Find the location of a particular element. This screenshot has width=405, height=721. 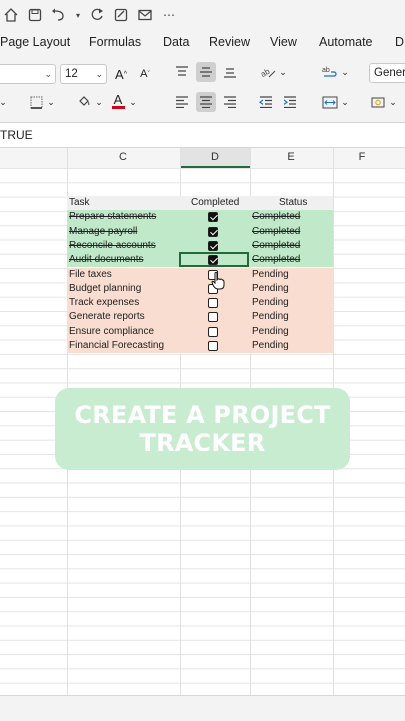

font-name-select: ⌄ is located at coordinates (28, 74).